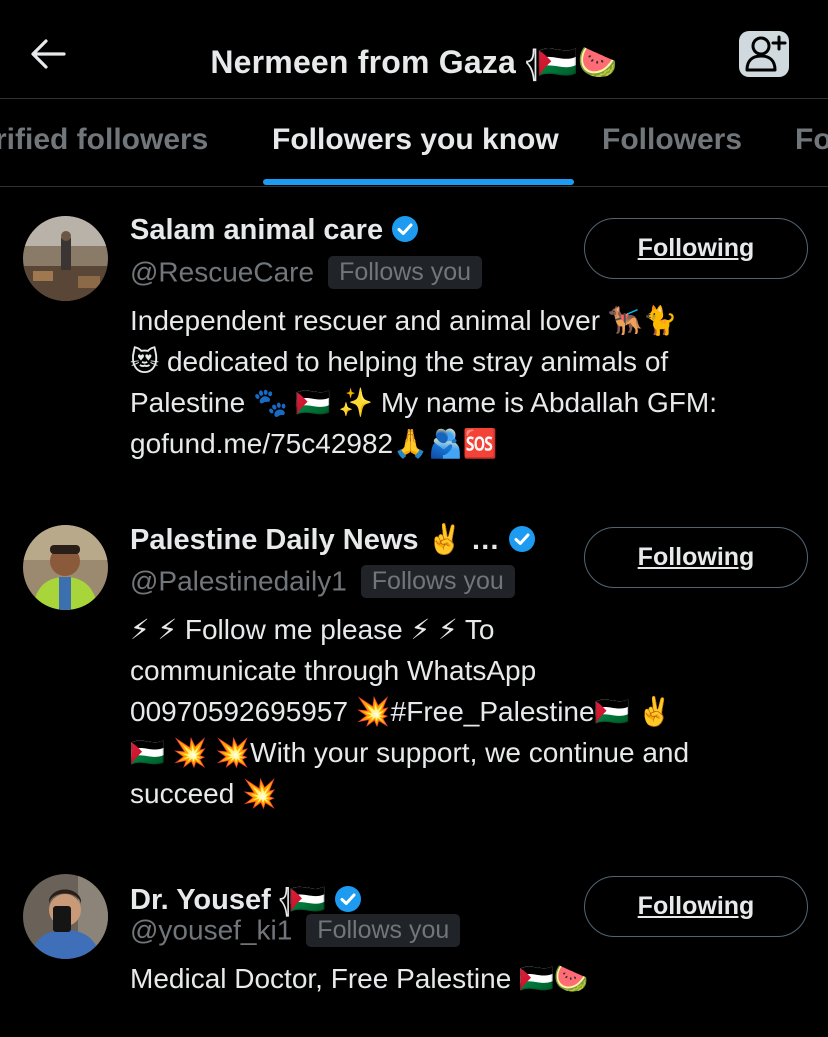  What do you see at coordinates (274, 230) in the screenshot?
I see `user-name: Salam animal care` at bounding box center [274, 230].